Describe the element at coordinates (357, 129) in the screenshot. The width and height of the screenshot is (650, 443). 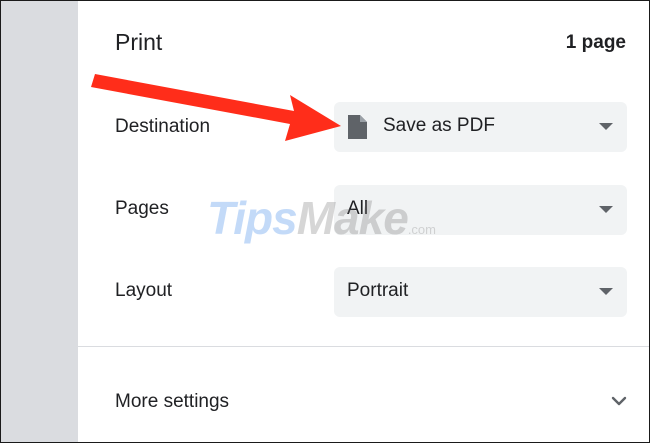
I see `document-icon` at that location.